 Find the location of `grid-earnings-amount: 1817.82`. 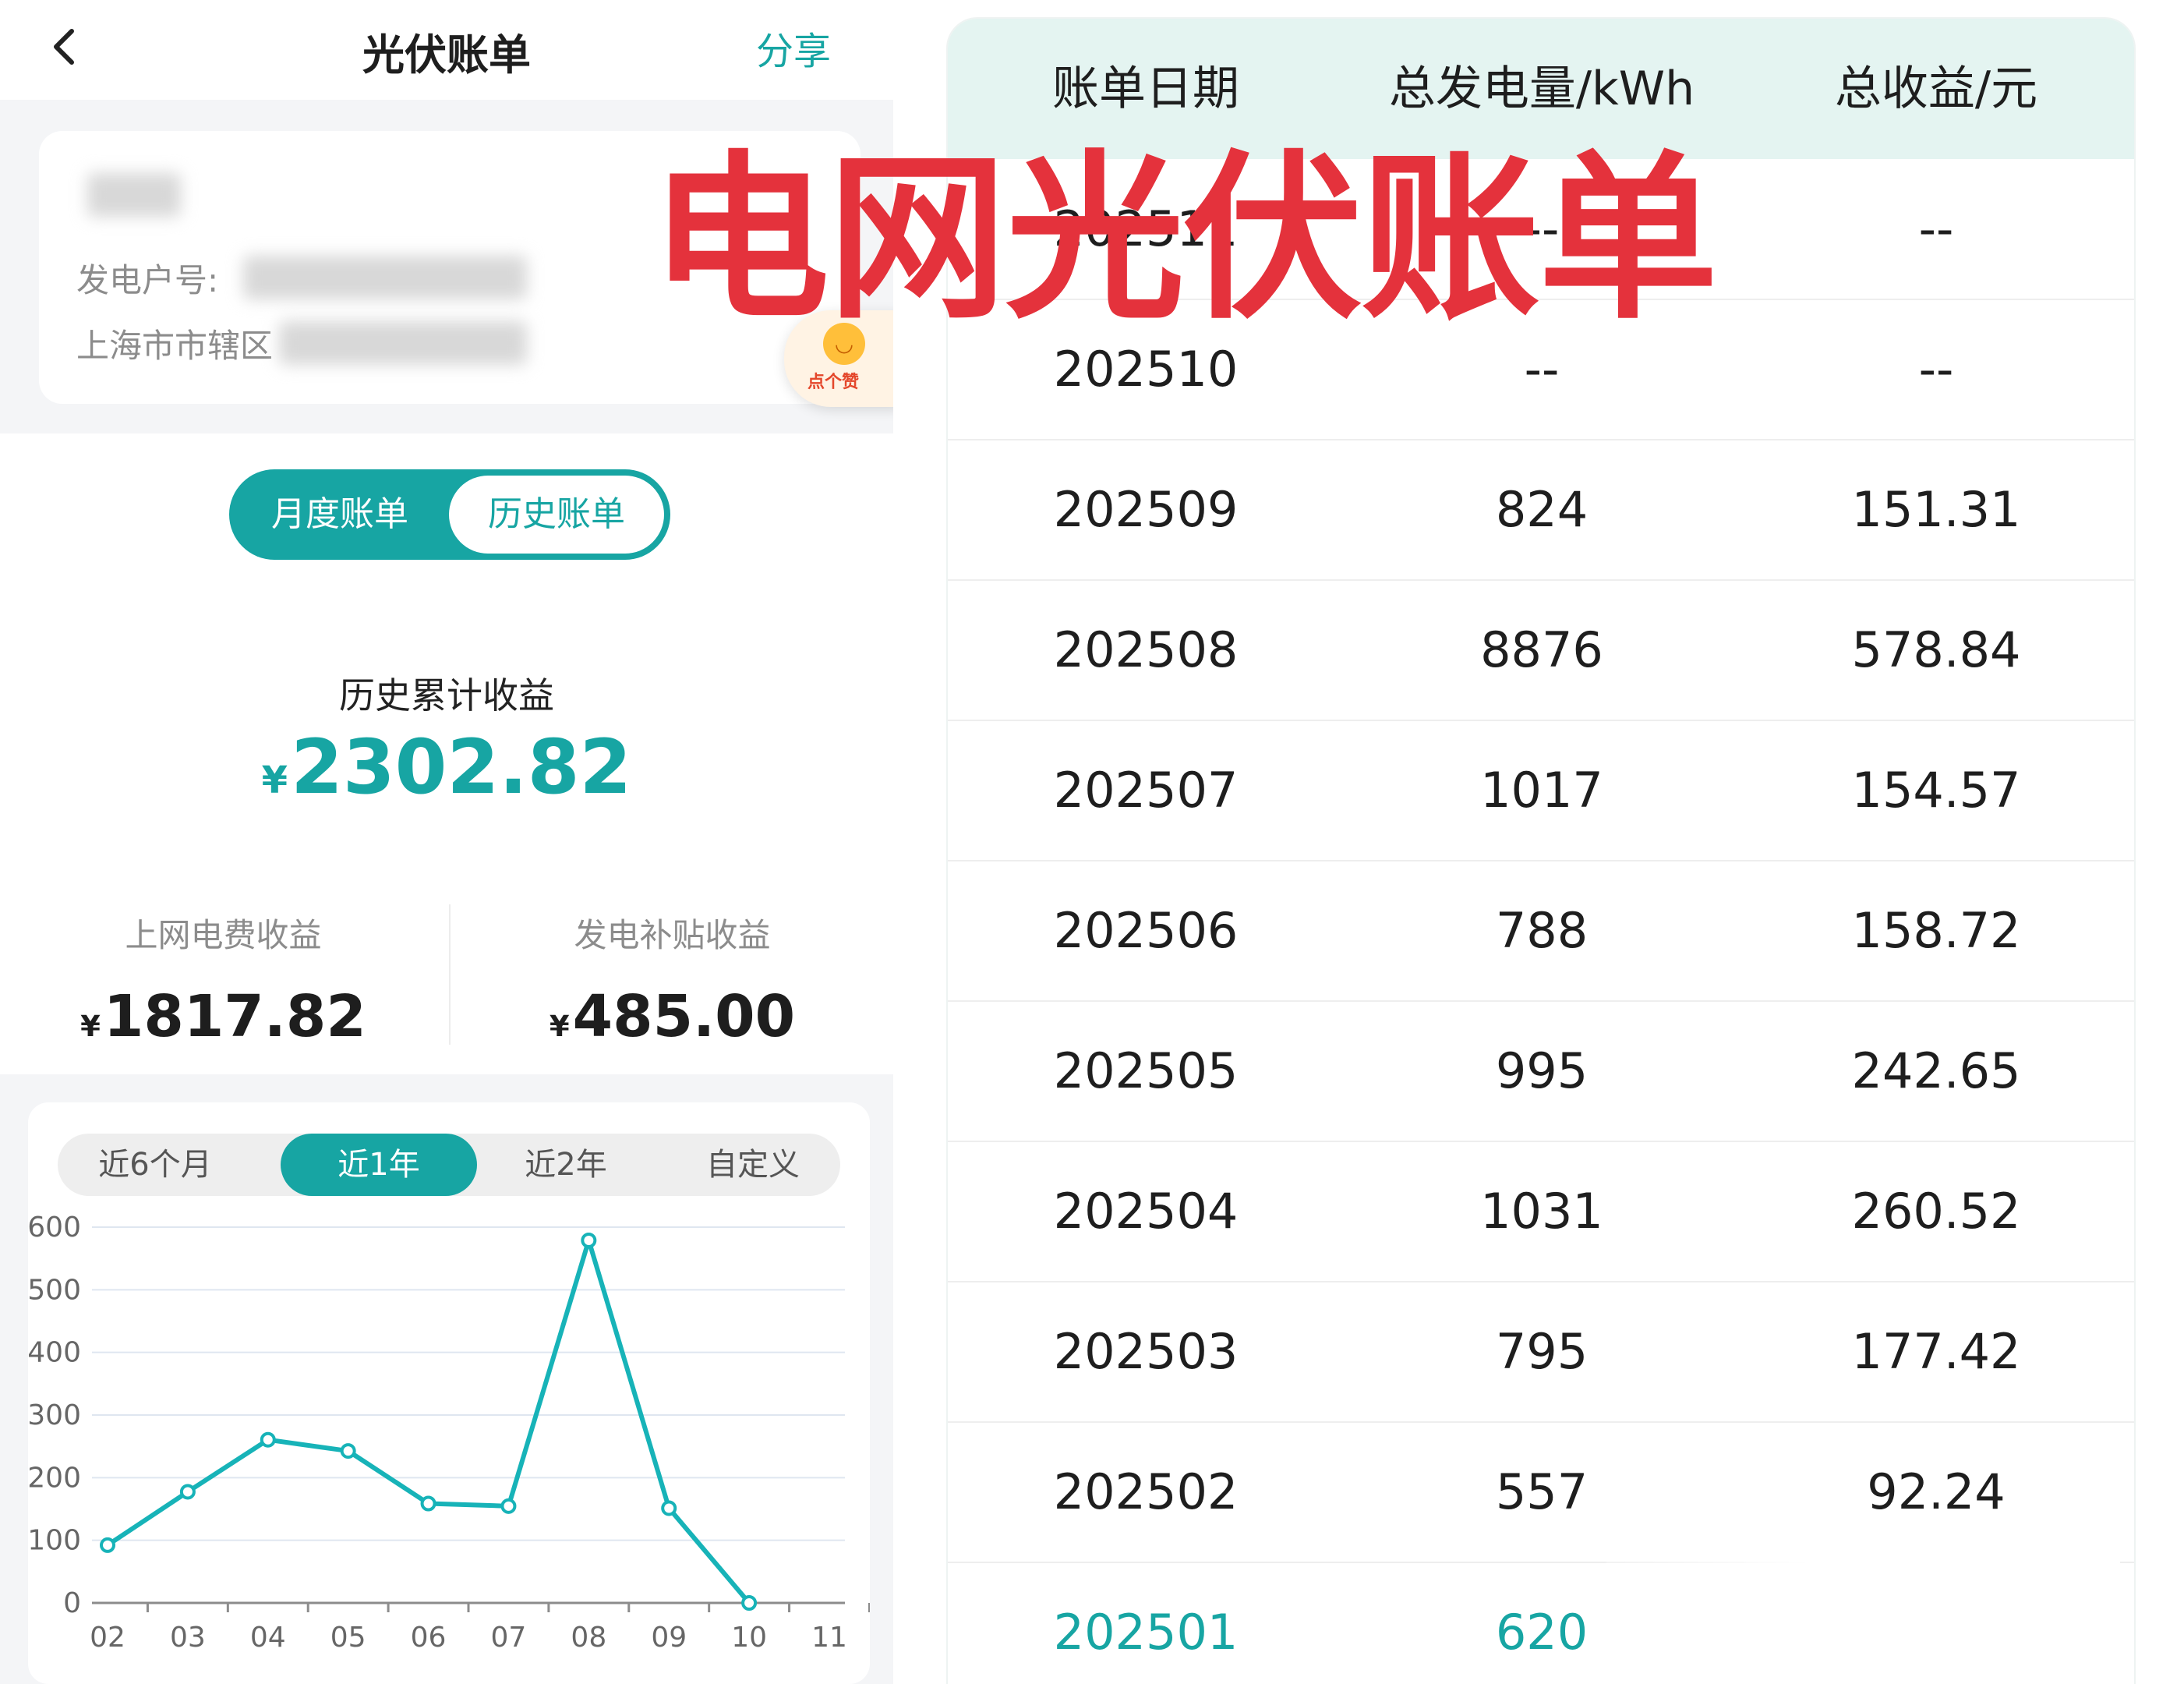

grid-earnings-amount: 1817.82 is located at coordinates (235, 1016).